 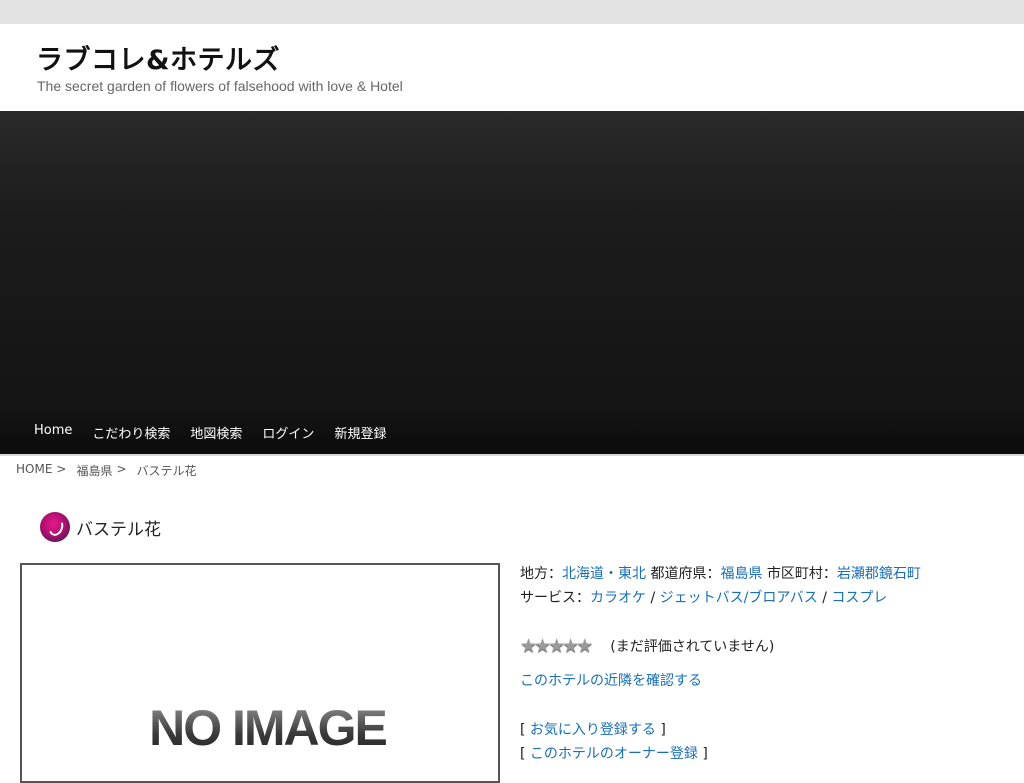 I want to click on breadcrumb-home: HOME, so click(x=34, y=470).